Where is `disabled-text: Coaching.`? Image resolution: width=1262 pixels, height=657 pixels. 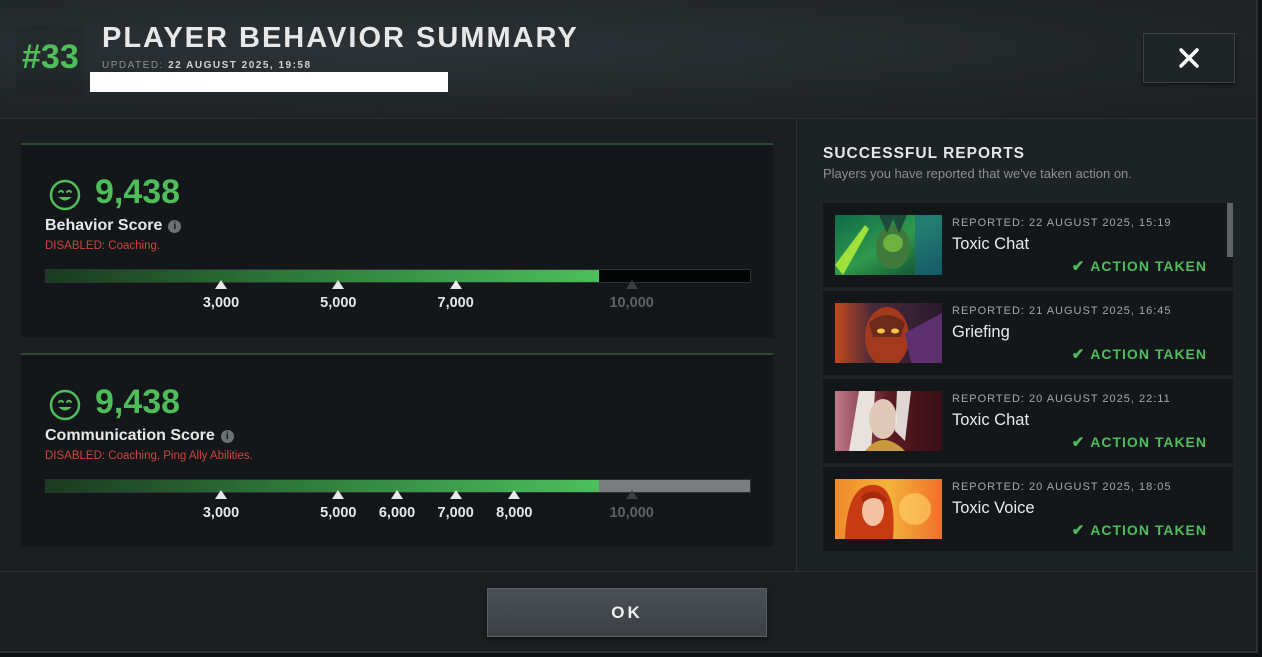 disabled-text: Coaching. is located at coordinates (134, 246).